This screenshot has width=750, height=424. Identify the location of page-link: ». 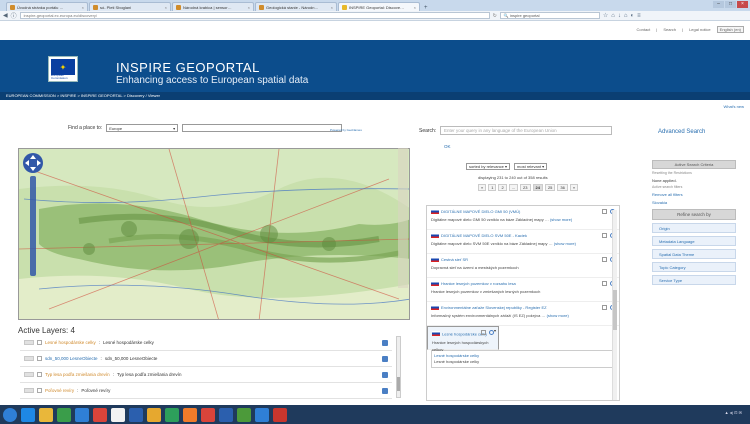
(574, 187).